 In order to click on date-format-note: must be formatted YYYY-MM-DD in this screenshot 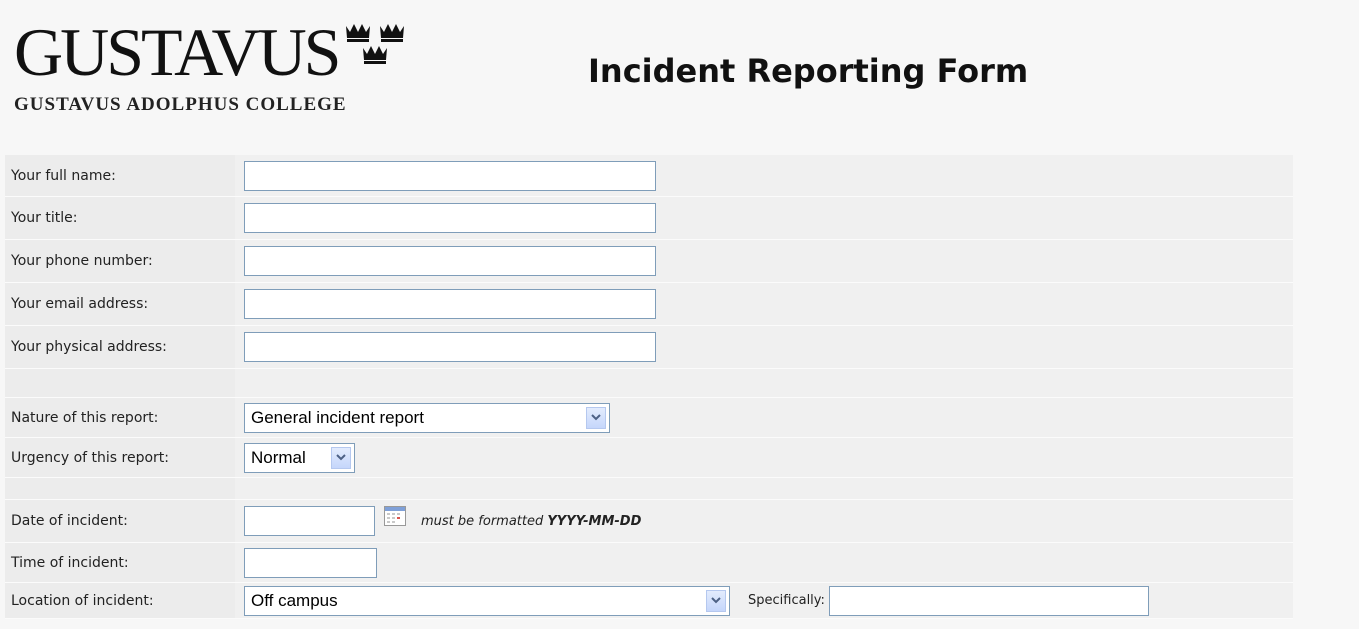, I will do `click(531, 521)`.